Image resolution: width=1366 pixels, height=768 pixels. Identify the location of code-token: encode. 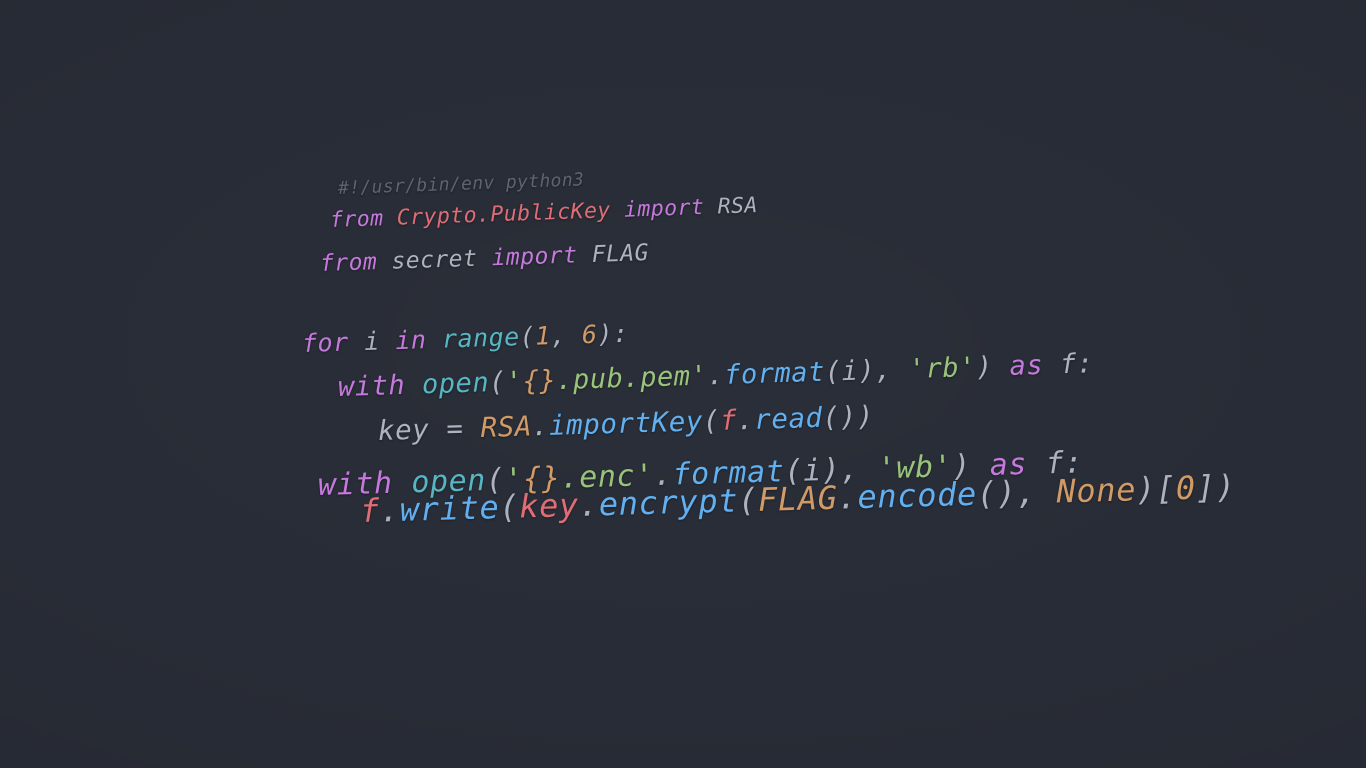
(917, 495).